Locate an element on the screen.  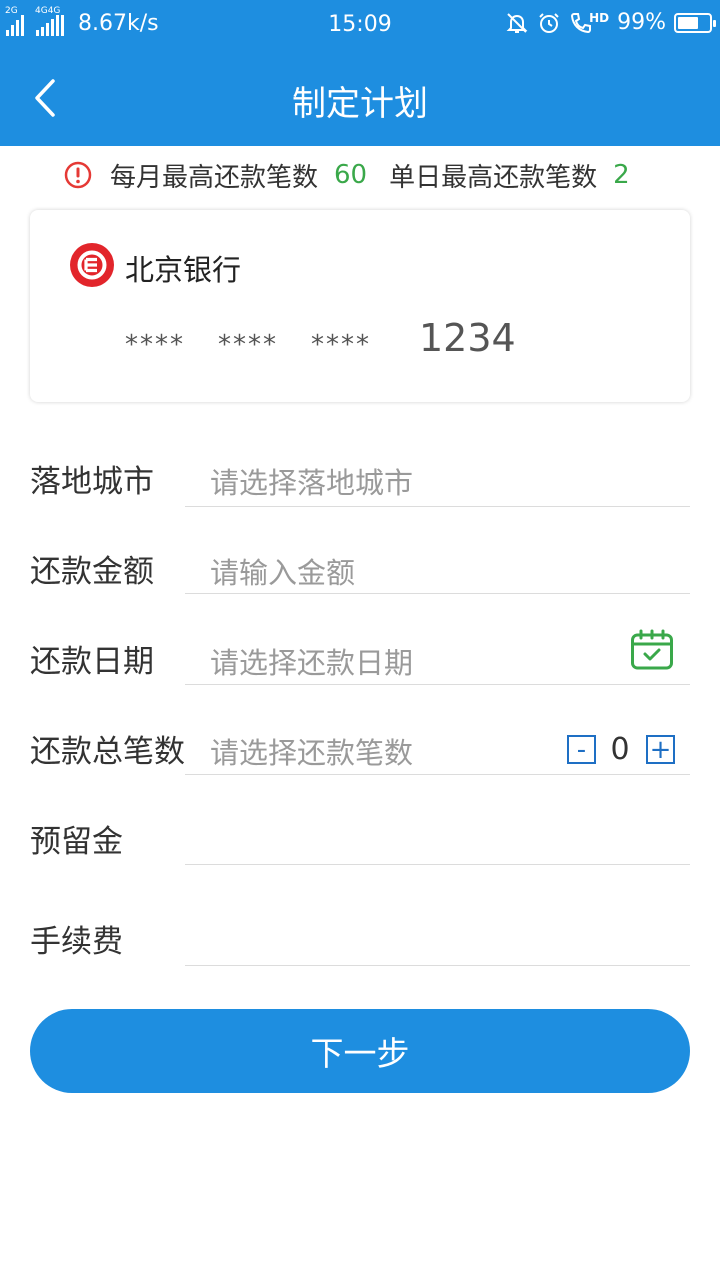
limit-notice: 每月最高还款笔数 60 单日最高还款笔数 2 is located at coordinates (358, 175).